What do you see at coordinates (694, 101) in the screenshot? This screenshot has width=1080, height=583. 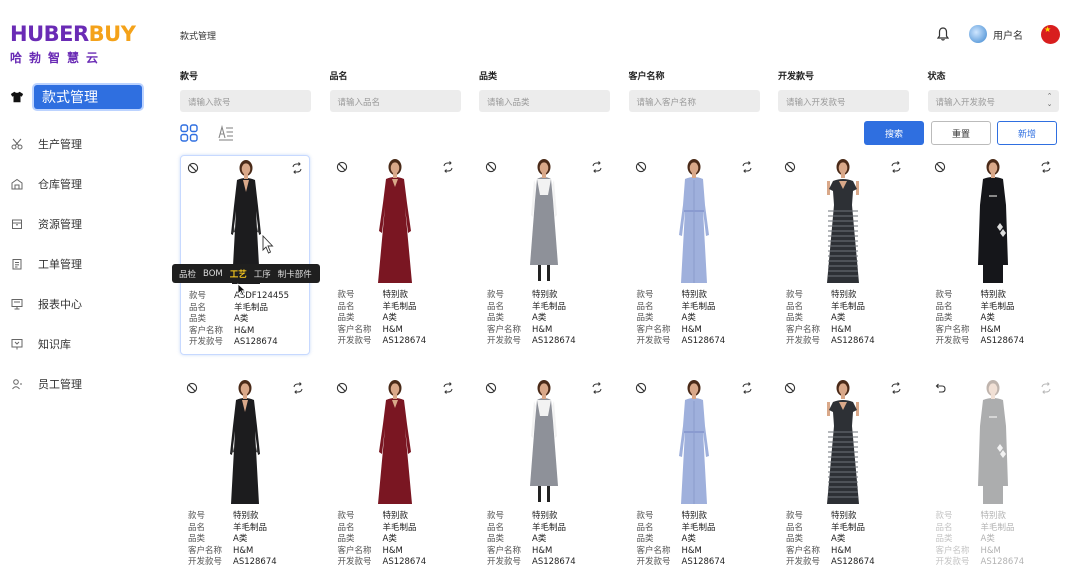 I see `filter-input: 请输入客户名称` at bounding box center [694, 101].